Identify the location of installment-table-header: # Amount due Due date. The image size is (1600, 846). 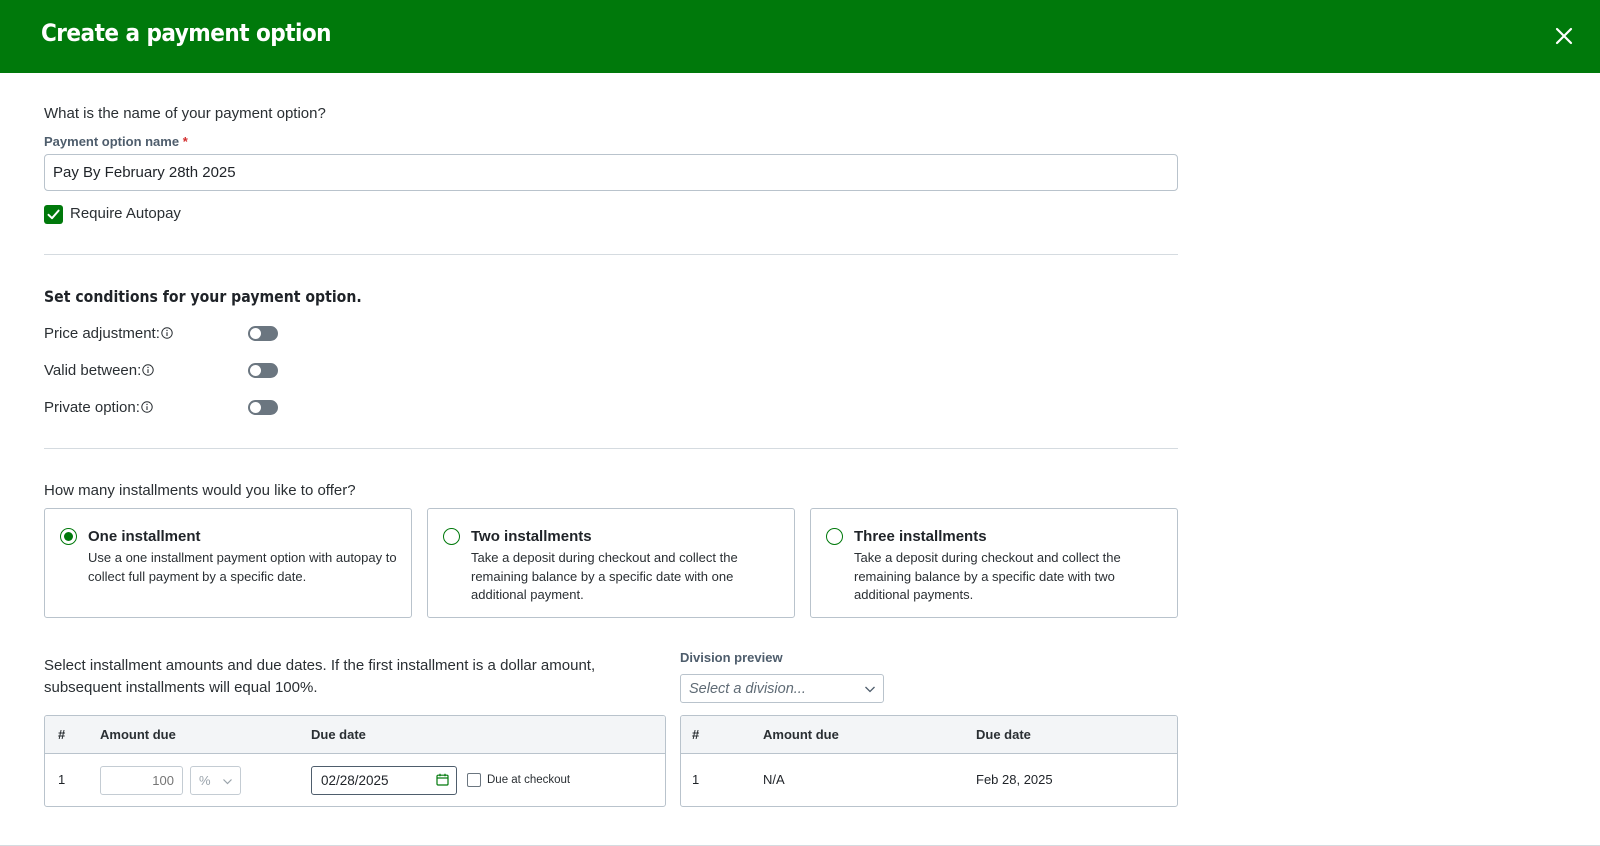
(355, 735).